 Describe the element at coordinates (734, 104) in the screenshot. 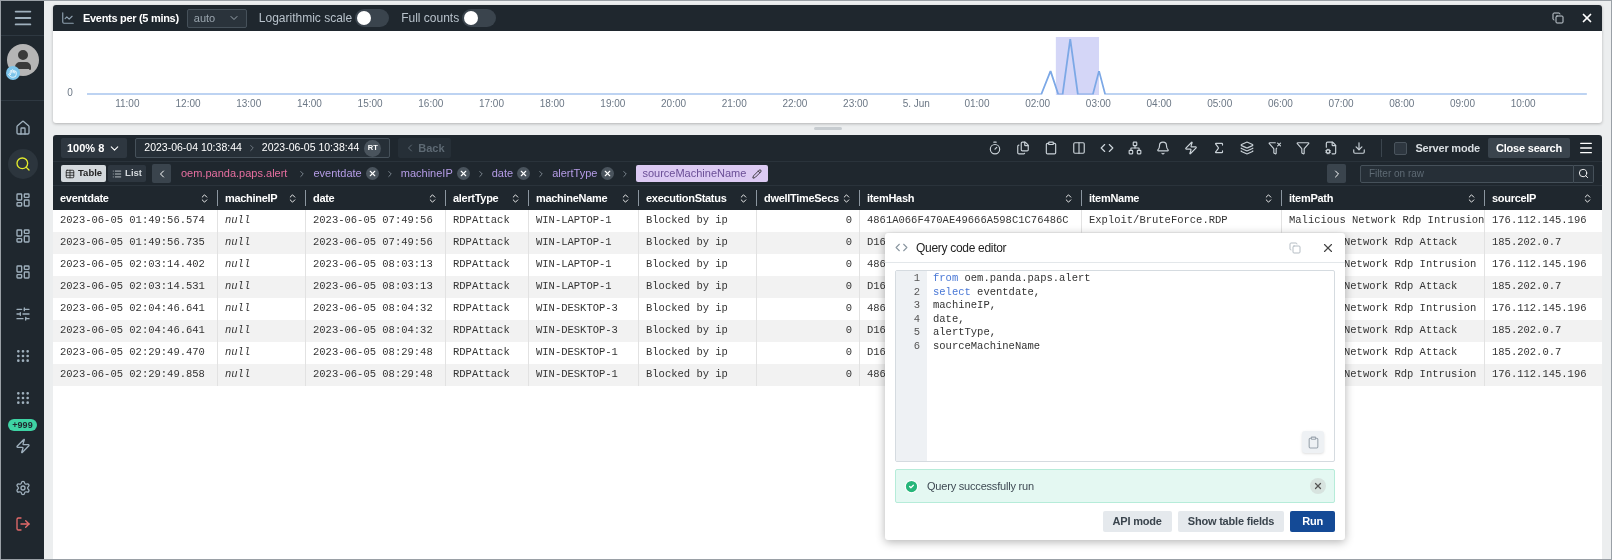

I see `x-axis-label: 21:00` at that location.